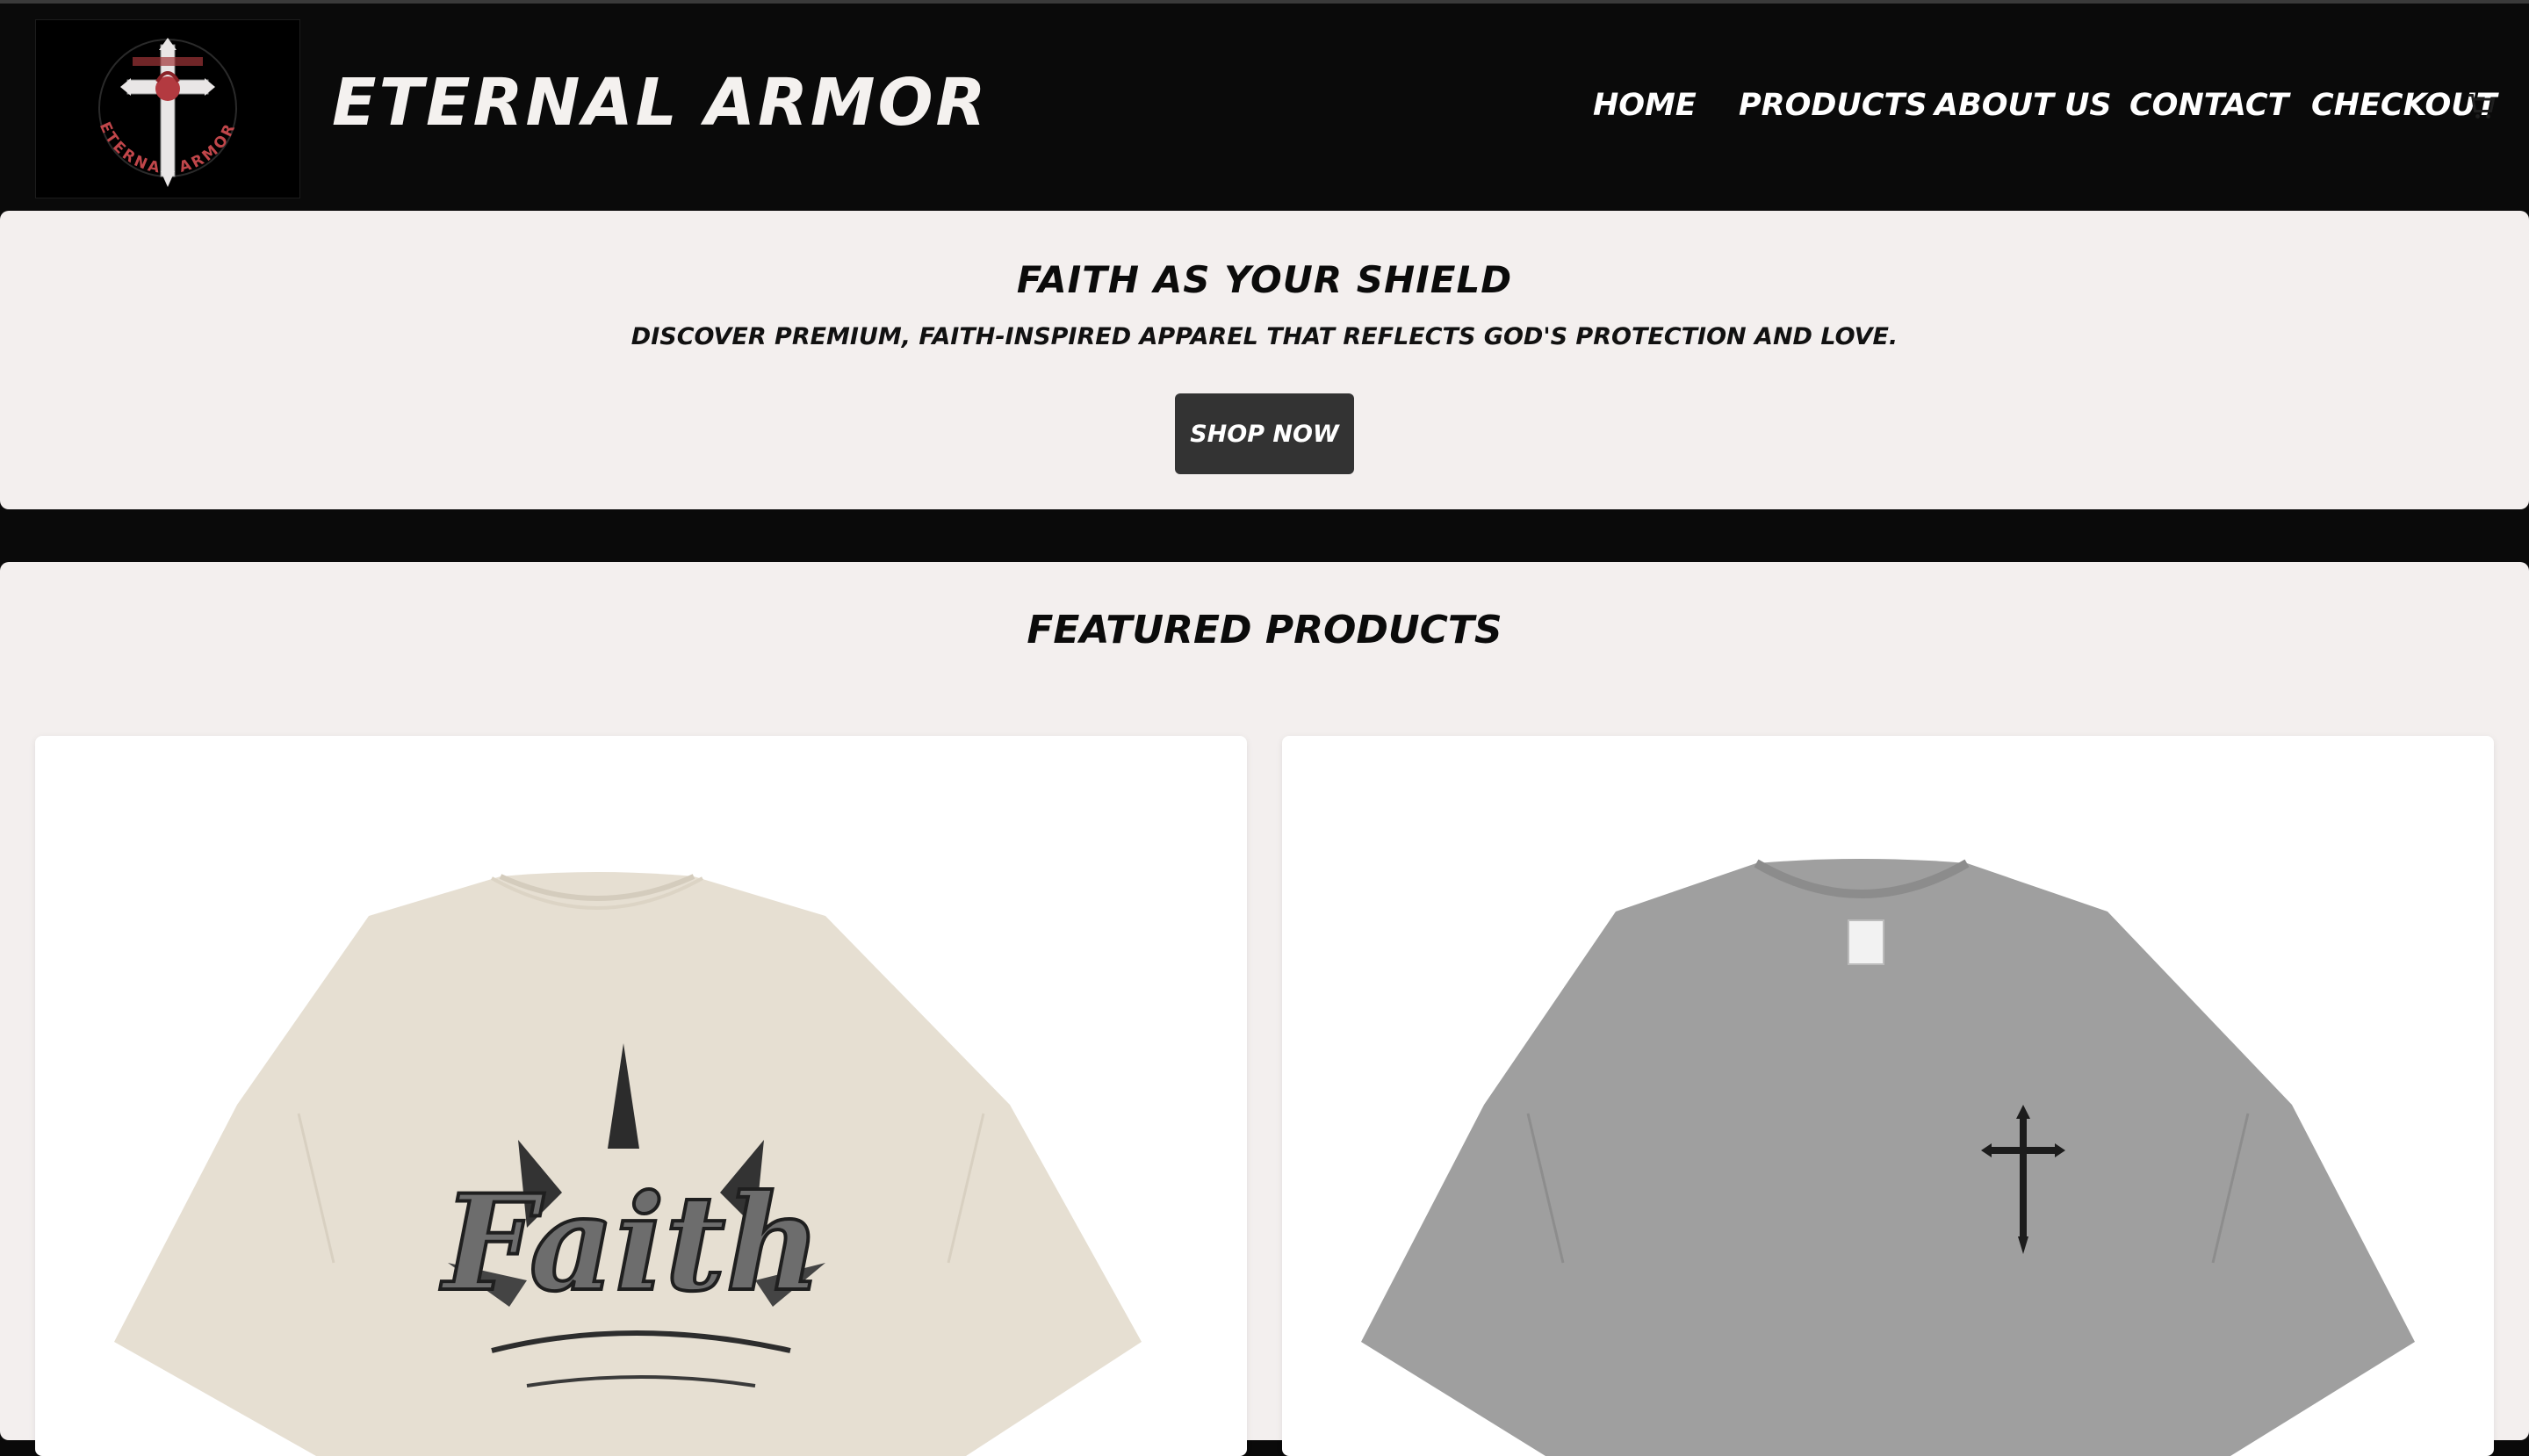 The width and height of the screenshot is (2529, 1456). I want to click on hero-title: FAITH AS YOUR SHIELD, so click(1265, 279).